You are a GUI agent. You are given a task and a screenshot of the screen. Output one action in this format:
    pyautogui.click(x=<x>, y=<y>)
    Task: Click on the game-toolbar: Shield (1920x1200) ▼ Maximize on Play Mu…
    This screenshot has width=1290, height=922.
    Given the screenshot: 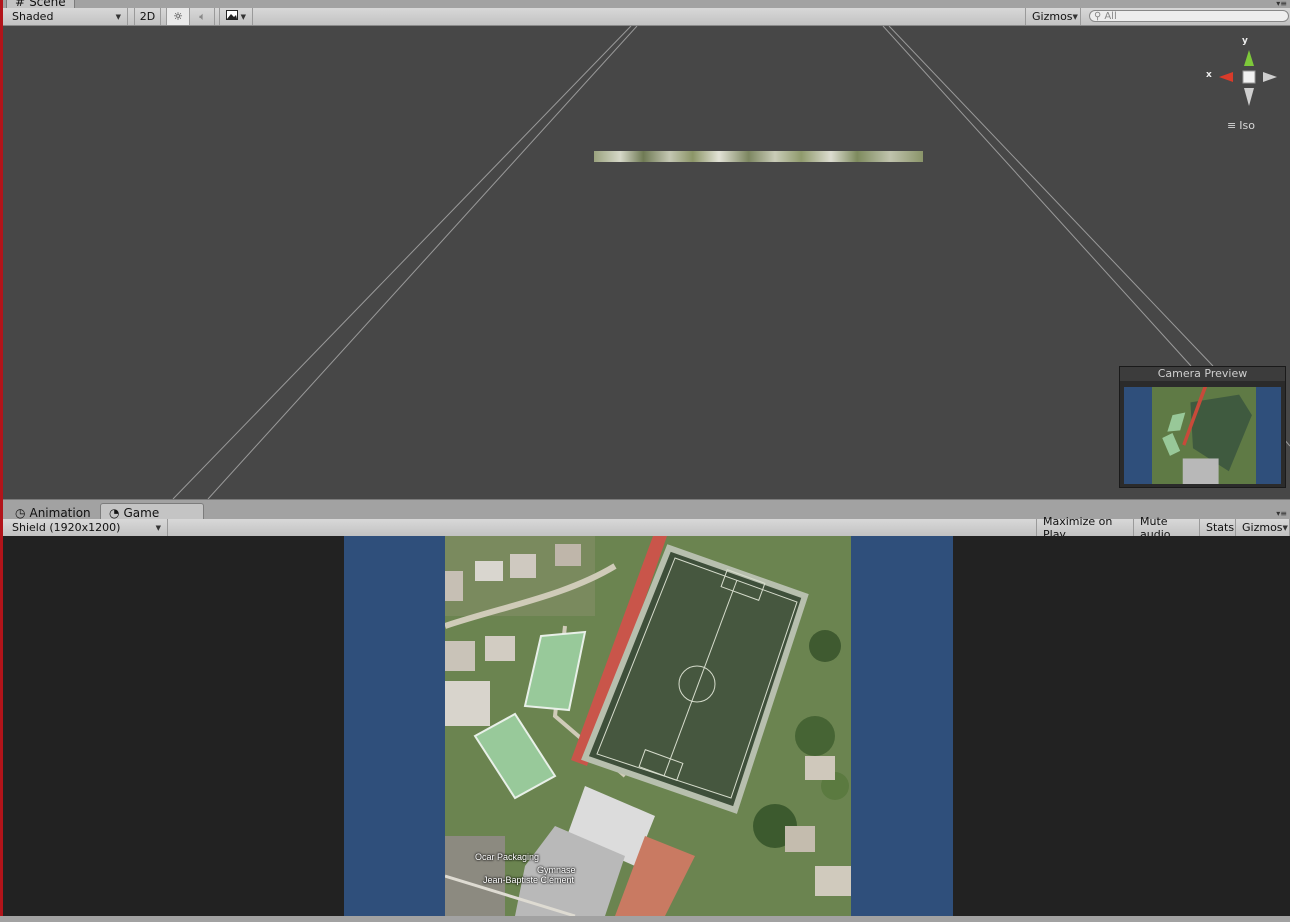 What is the action you would take?
    pyautogui.click(x=646, y=528)
    